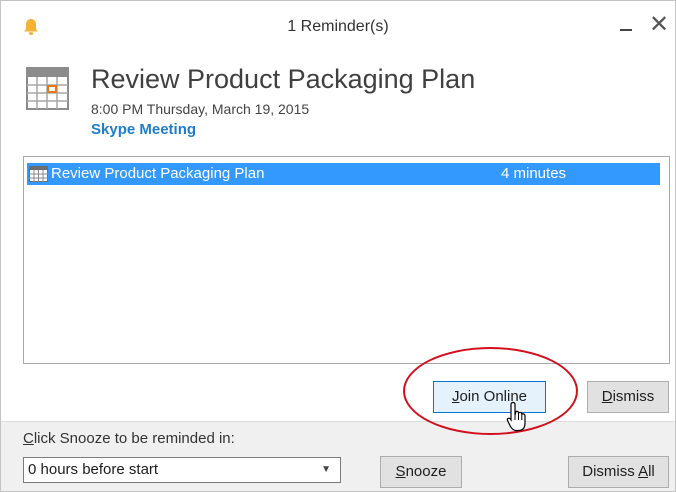  I want to click on button-label-prefix: Dismiss, so click(610, 471).